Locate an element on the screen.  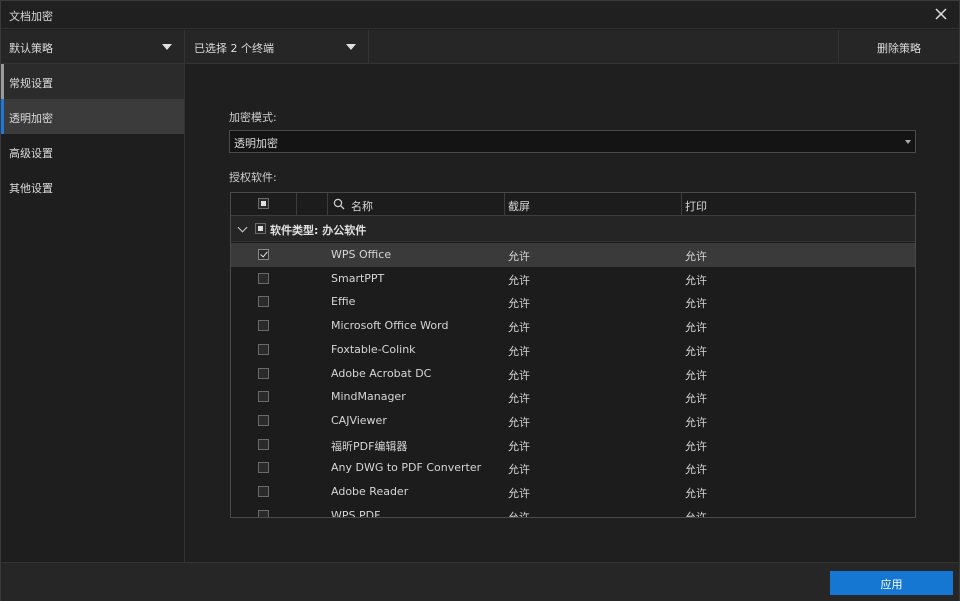
sidebar-item-transparent-encryption: 透明加密 is located at coordinates (92, 116).